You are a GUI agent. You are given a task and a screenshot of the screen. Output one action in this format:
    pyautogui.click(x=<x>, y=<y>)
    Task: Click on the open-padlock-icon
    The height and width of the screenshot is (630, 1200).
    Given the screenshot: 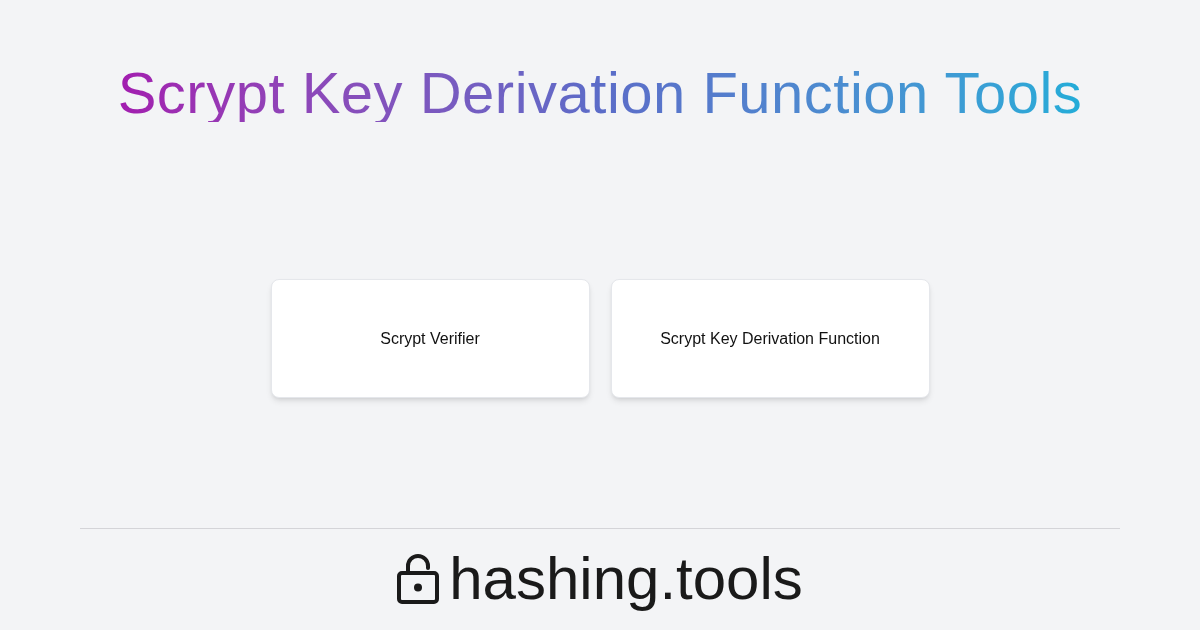 What is the action you would take?
    pyautogui.click(x=418, y=579)
    